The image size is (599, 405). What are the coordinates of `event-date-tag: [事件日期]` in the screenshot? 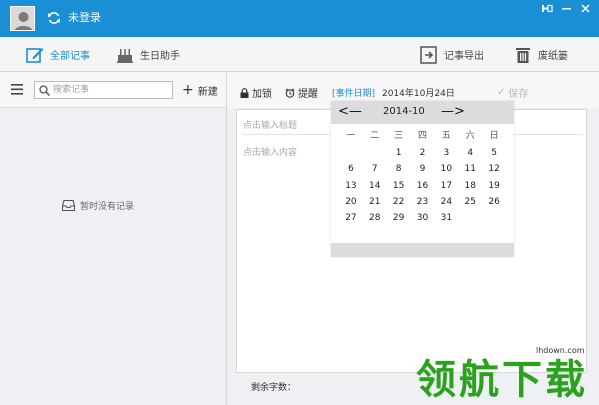 It's located at (353, 92).